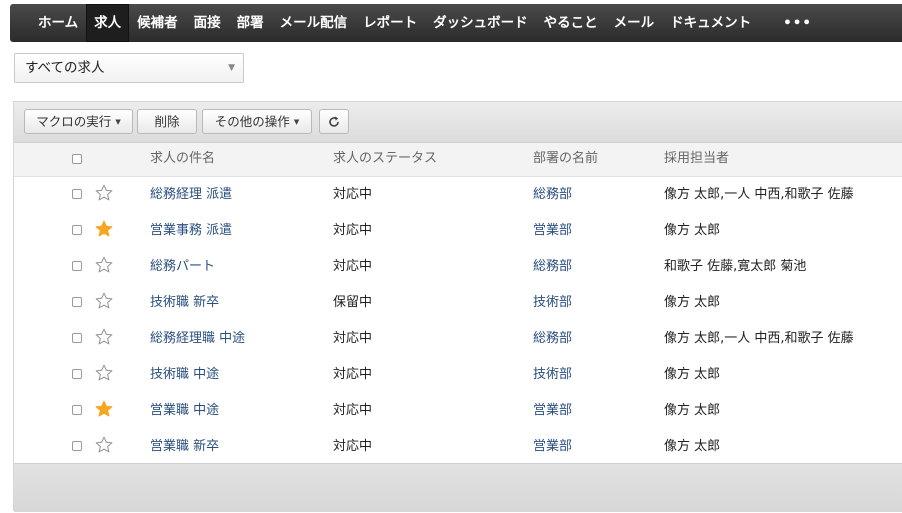  I want to click on refresh-button, so click(334, 121).